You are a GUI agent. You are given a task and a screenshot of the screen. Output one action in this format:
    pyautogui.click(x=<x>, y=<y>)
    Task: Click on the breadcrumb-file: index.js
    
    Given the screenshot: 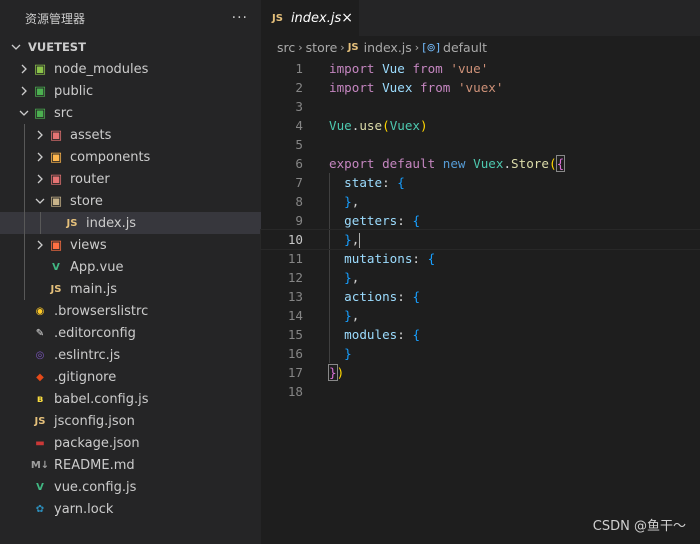 What is the action you would take?
    pyautogui.click(x=388, y=47)
    